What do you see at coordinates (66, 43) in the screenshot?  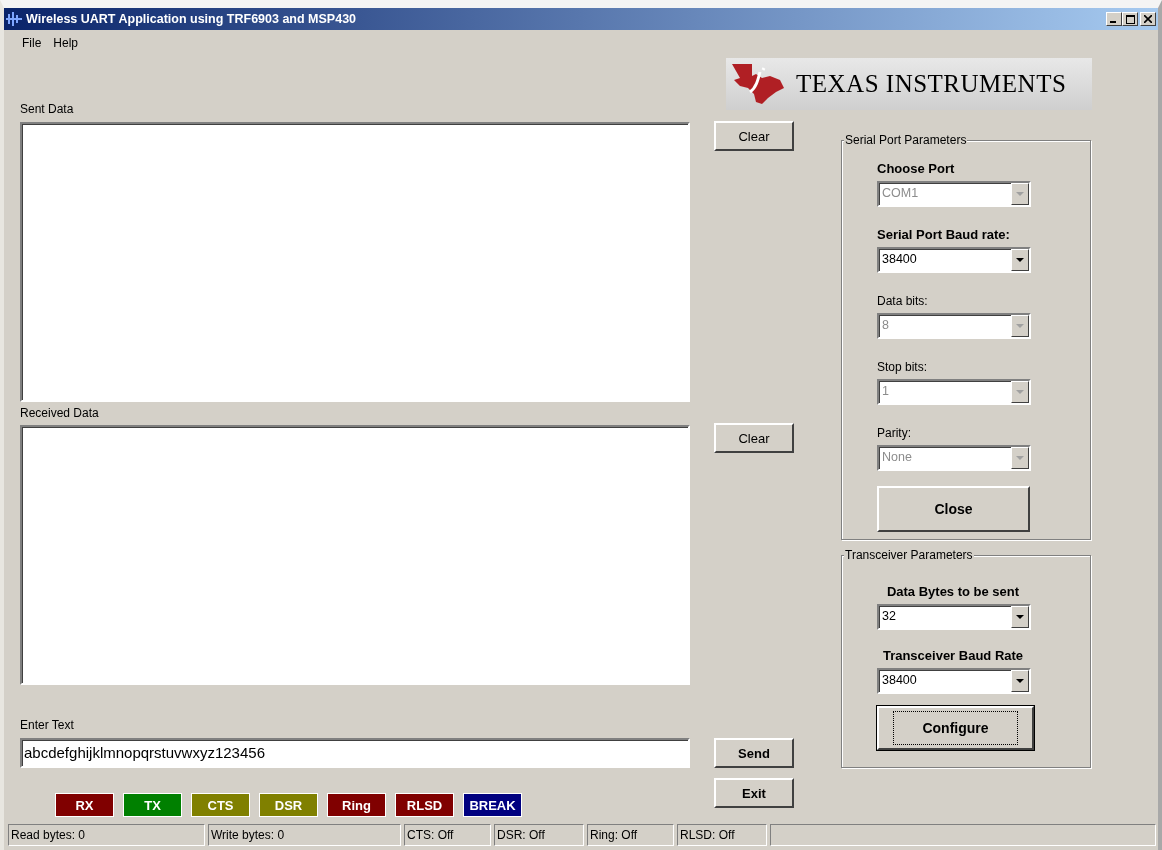 I see `menu-item: Help` at bounding box center [66, 43].